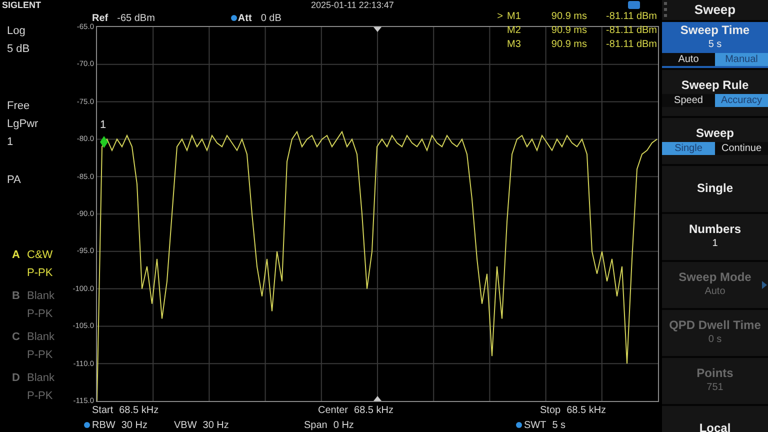  Describe the element at coordinates (245, 19) in the screenshot. I see `att-label: Att` at that location.